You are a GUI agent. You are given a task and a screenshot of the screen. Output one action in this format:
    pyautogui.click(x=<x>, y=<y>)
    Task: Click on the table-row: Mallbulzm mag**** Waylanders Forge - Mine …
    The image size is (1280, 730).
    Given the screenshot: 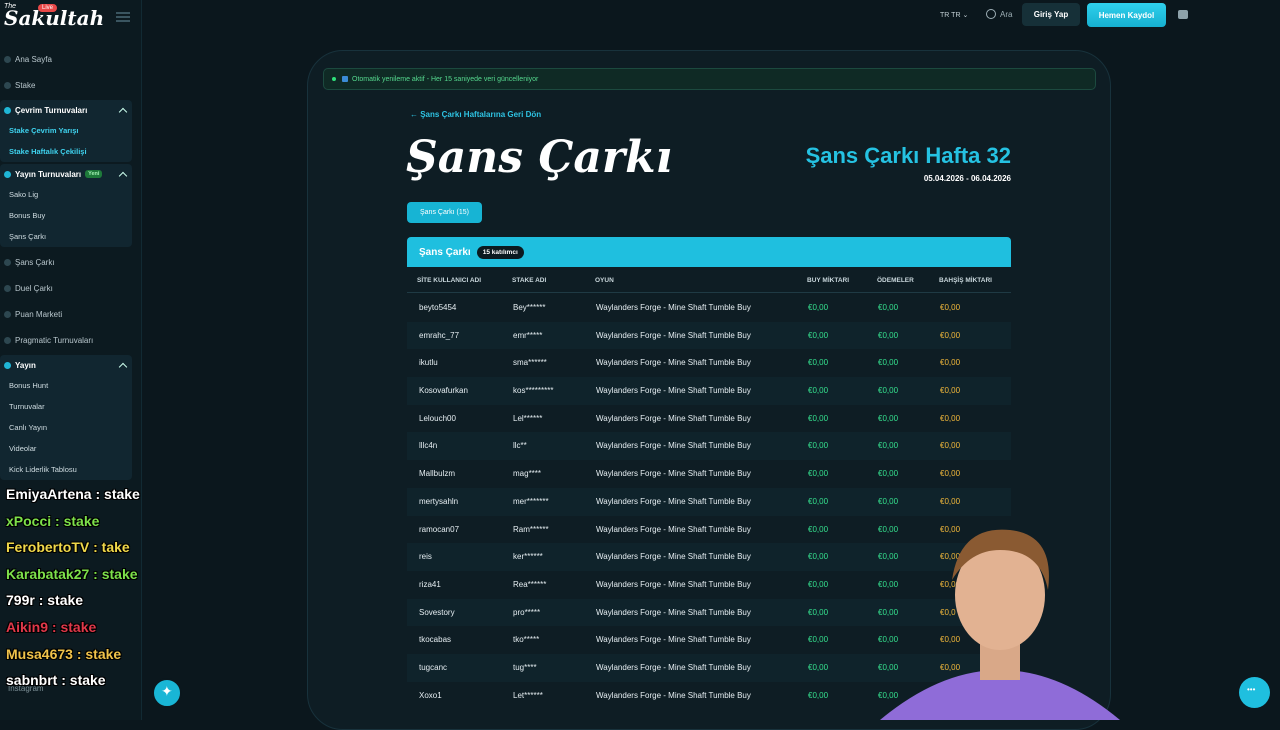 What is the action you would take?
    pyautogui.click(x=709, y=474)
    